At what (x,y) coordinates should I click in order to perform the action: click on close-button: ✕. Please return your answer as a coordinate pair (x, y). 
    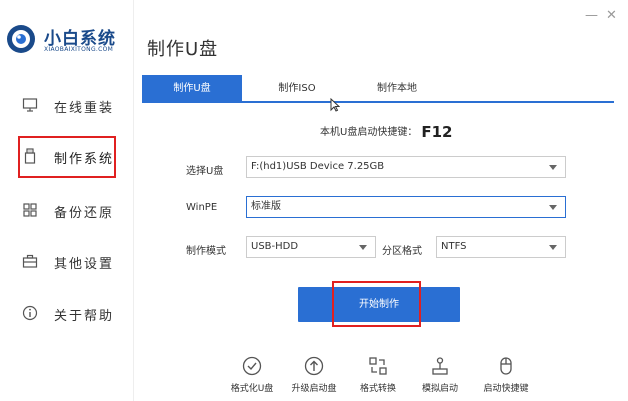
    Looking at the image, I should click on (611, 15).